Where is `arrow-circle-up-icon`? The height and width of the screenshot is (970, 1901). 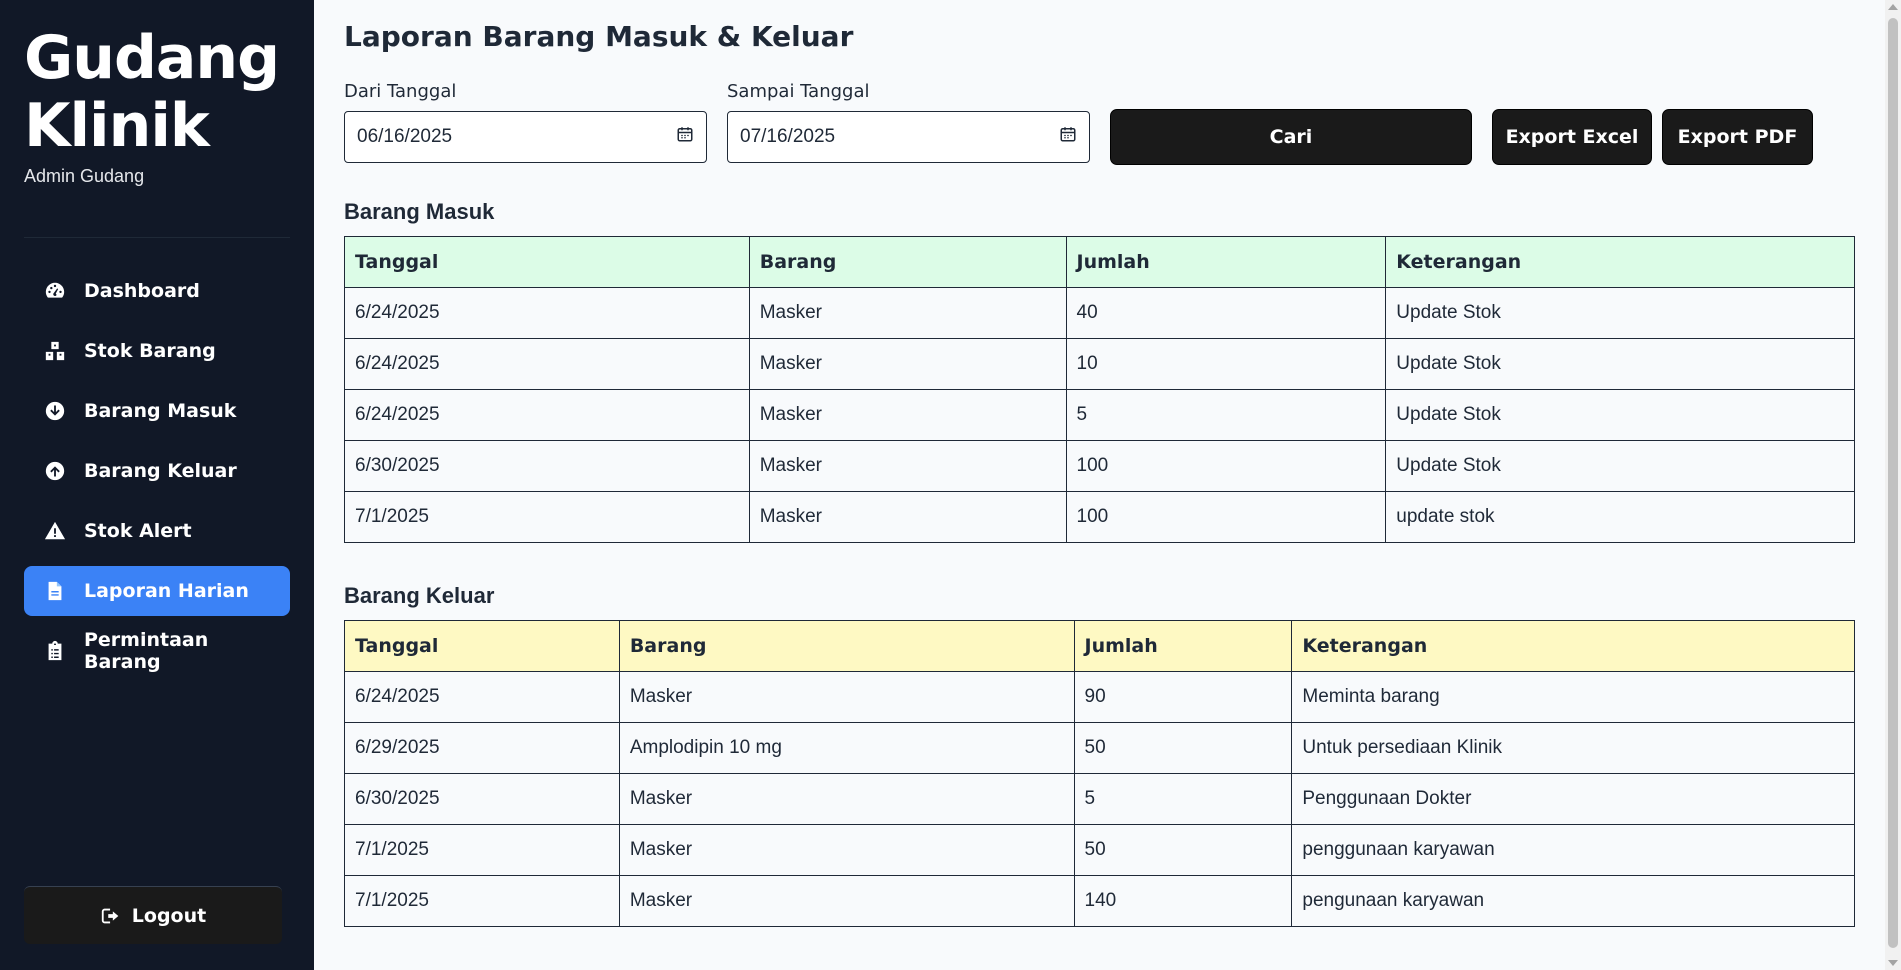
arrow-circle-up-icon is located at coordinates (55, 471).